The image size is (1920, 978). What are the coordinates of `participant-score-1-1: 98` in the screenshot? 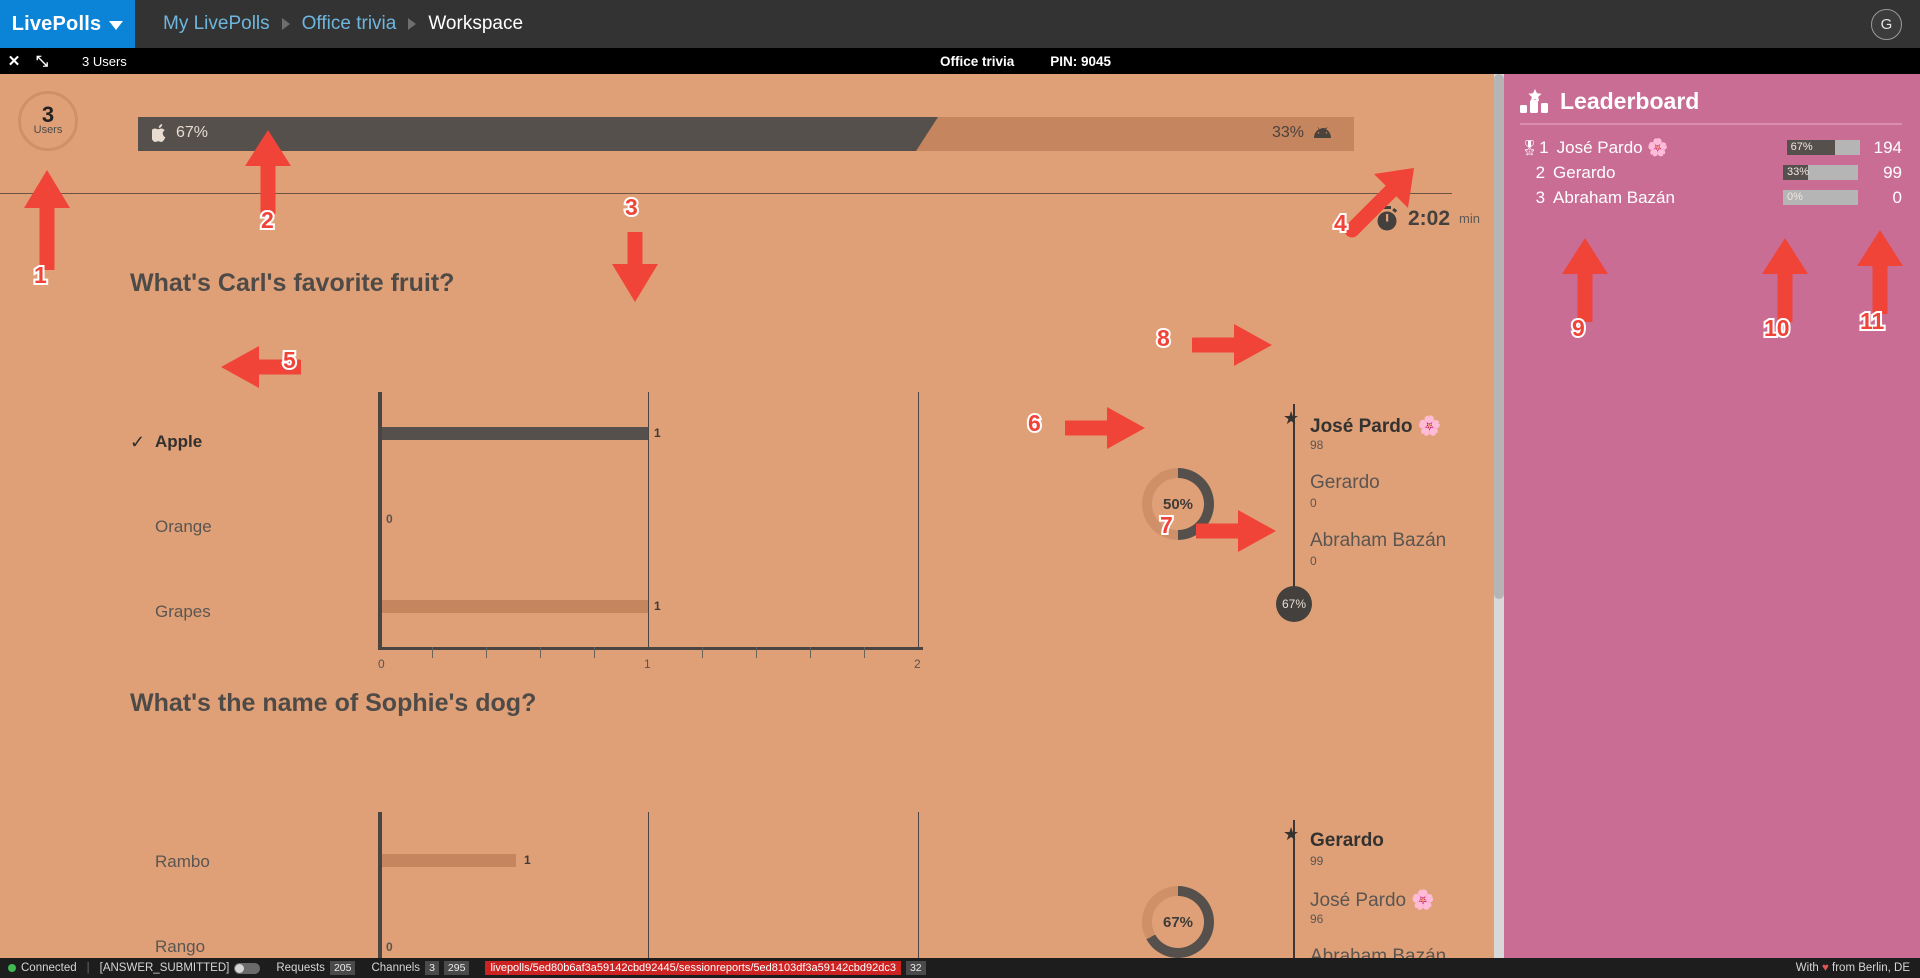 It's located at (1317, 445).